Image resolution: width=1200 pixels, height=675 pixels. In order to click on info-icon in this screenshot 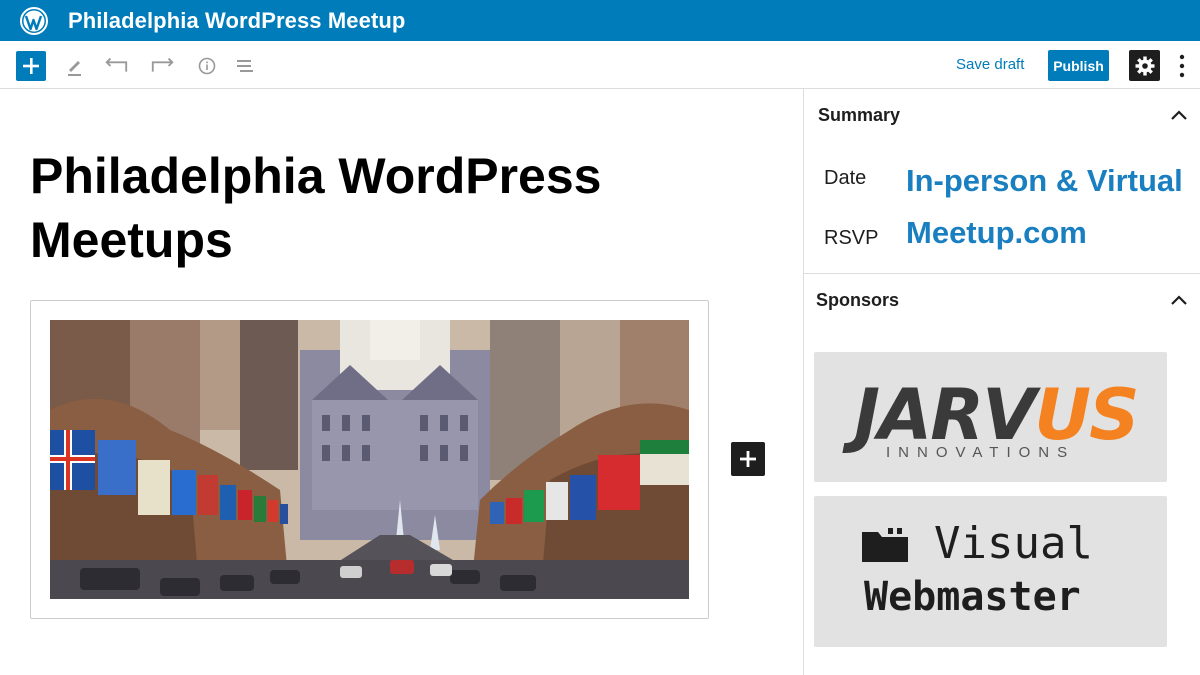, I will do `click(207, 66)`.